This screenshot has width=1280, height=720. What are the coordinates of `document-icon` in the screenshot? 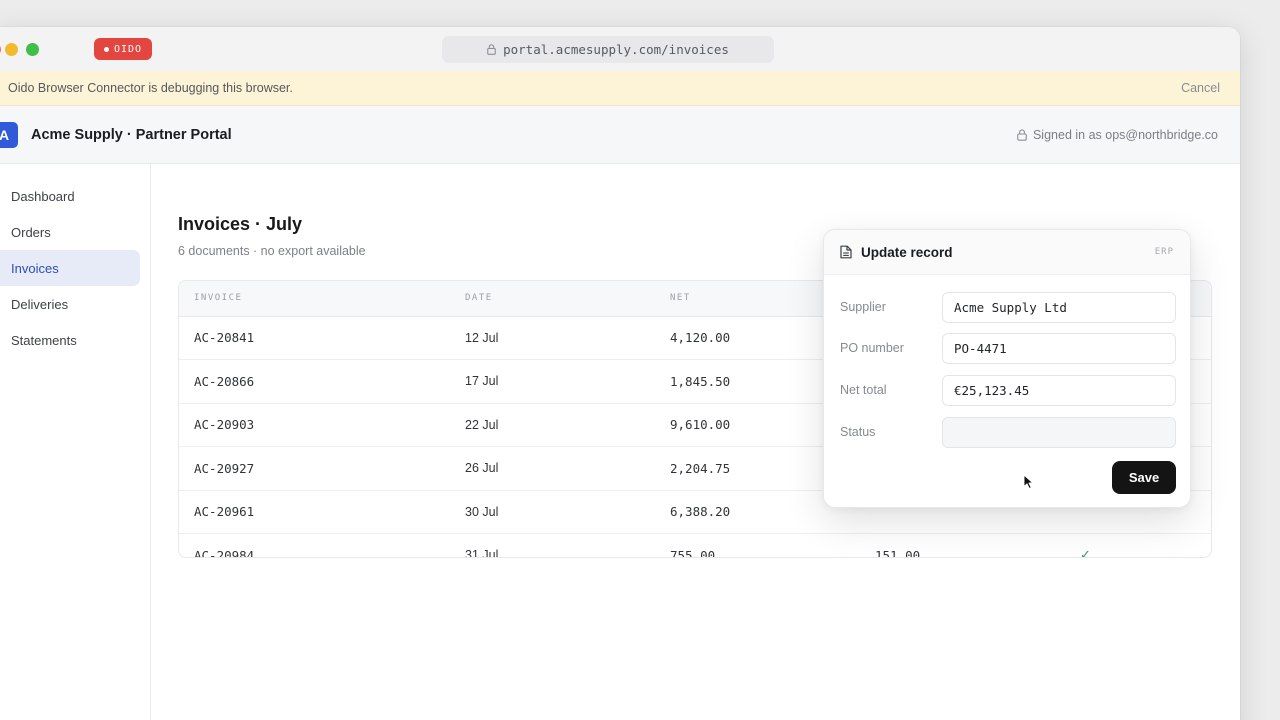 It's located at (846, 252).